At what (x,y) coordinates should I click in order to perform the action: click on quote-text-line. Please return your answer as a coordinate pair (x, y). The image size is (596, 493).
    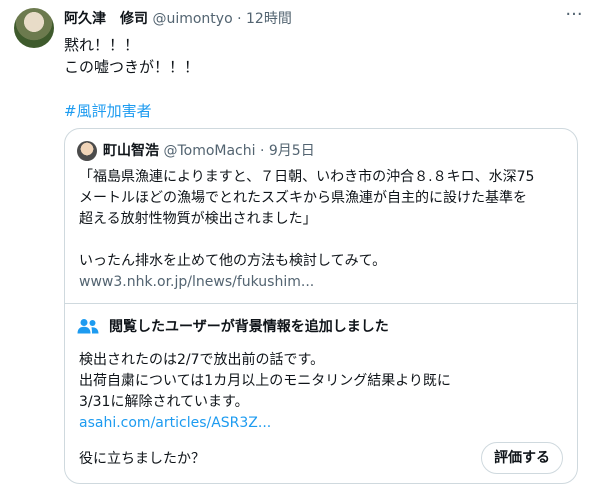
    Looking at the image, I should click on (324, 240).